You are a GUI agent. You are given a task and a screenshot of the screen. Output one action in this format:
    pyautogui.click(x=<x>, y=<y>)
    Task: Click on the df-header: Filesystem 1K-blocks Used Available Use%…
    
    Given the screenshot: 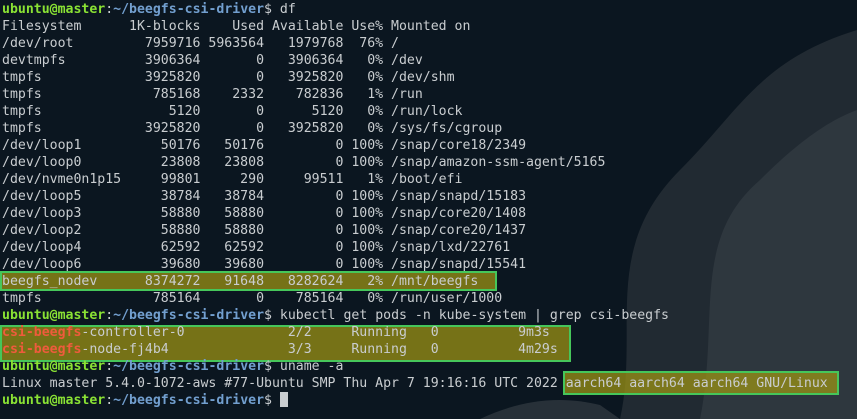 What is the action you would take?
    pyautogui.click(x=236, y=26)
    